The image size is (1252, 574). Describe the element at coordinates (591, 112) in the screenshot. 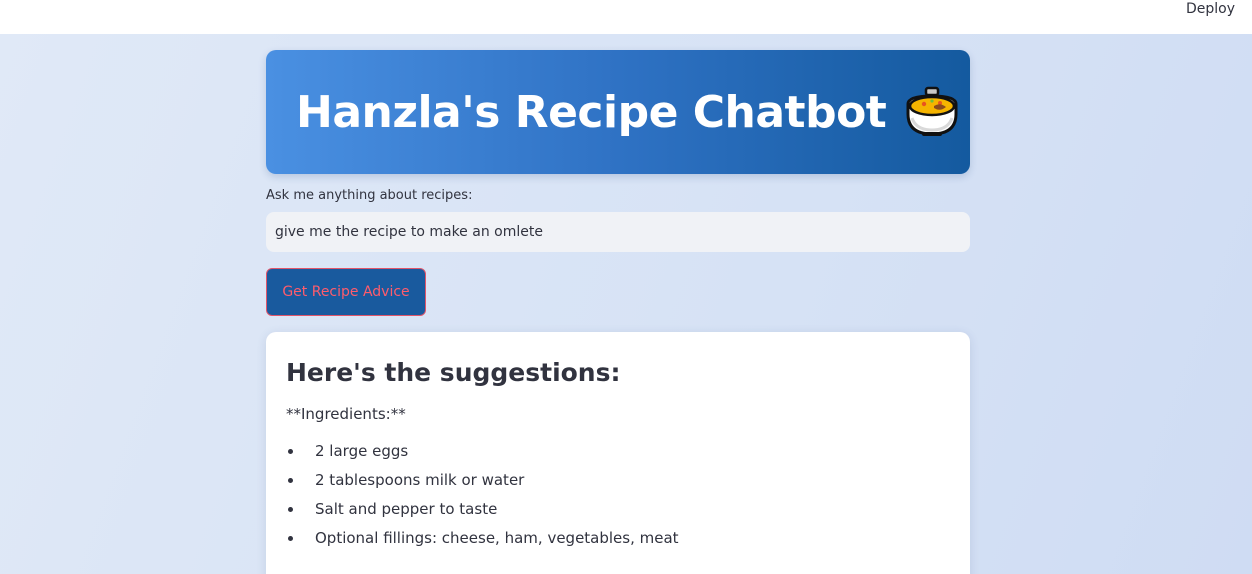

I see `app-title: Hanzla's Recipe Chatbot` at that location.